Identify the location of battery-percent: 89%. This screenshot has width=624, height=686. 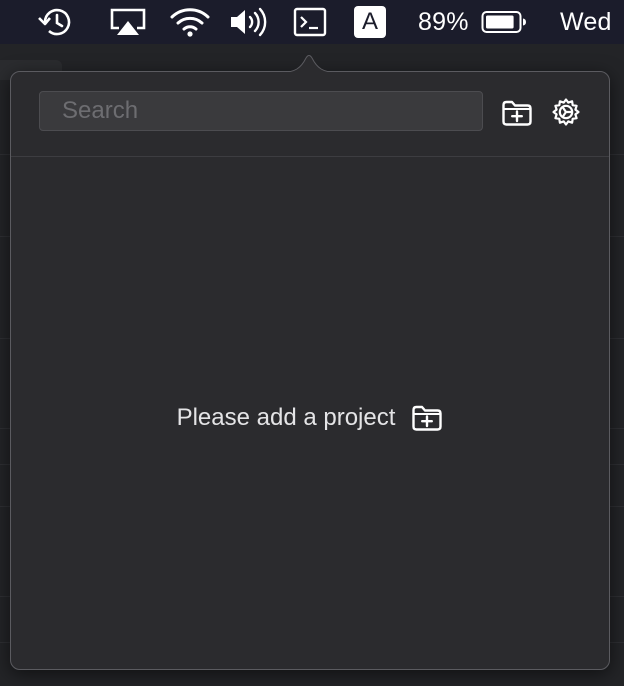
(446, 22).